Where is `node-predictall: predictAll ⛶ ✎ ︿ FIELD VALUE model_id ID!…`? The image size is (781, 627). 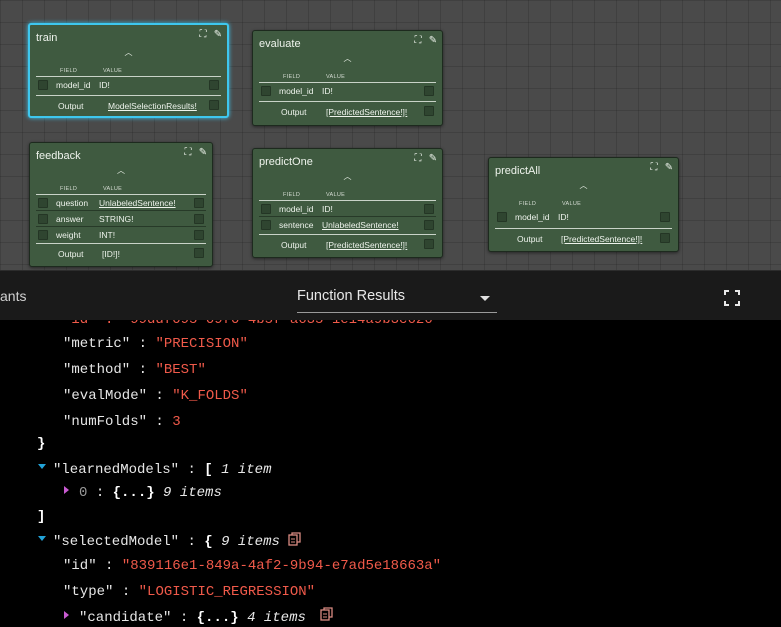
node-predictall: predictAll ⛶ ✎ ︿ FIELD VALUE model_id ID!… is located at coordinates (583, 204).